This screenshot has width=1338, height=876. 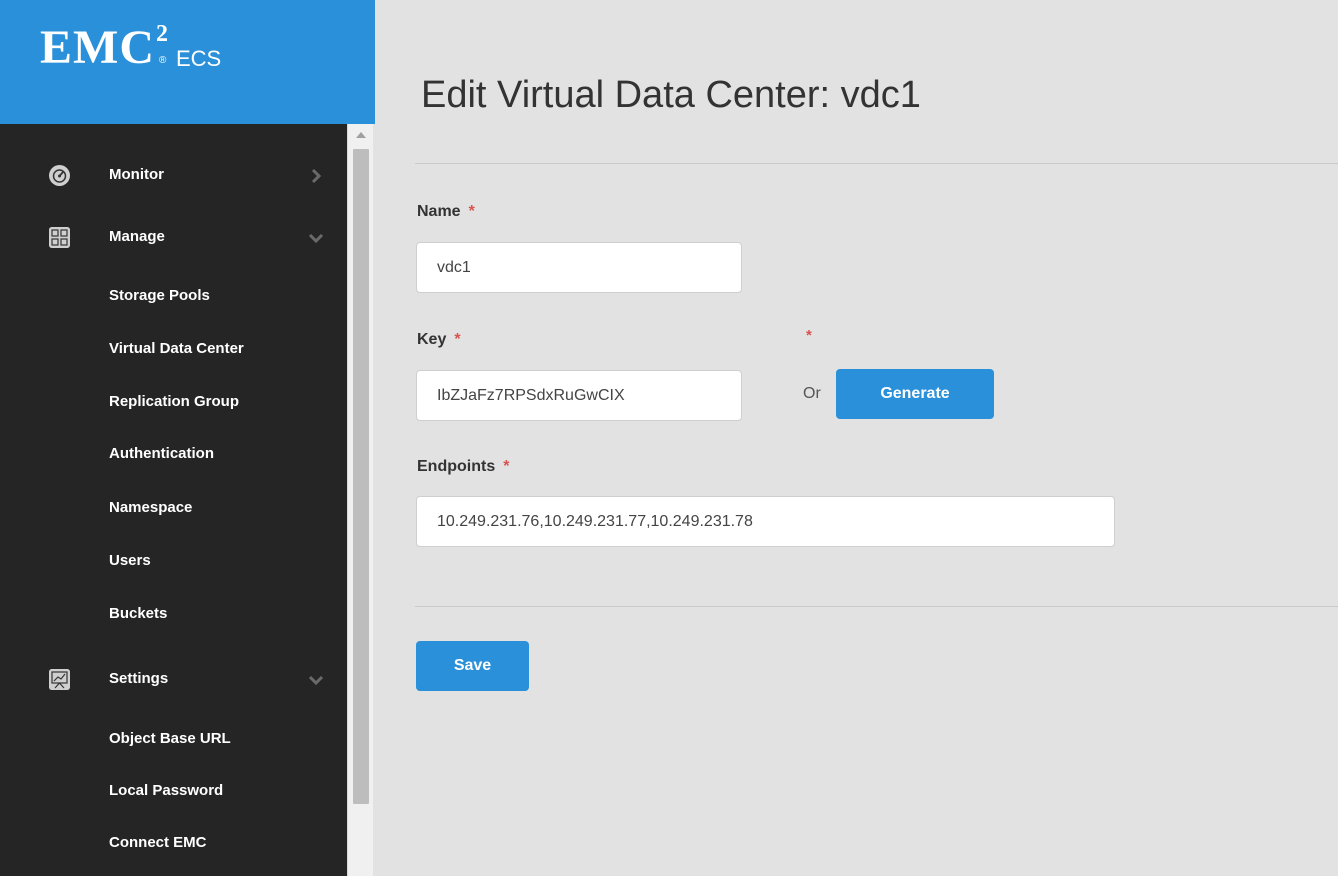 What do you see at coordinates (150, 508) in the screenshot?
I see `sidebar-item-namespace: Namespace` at bounding box center [150, 508].